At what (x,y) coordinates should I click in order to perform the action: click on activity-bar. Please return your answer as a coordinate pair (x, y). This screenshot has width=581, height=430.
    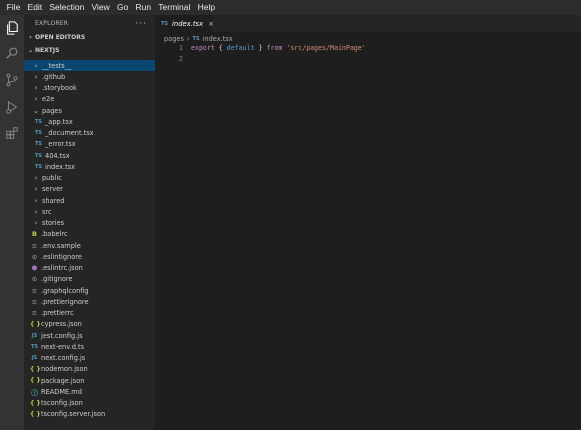
    Looking at the image, I should click on (12, 222).